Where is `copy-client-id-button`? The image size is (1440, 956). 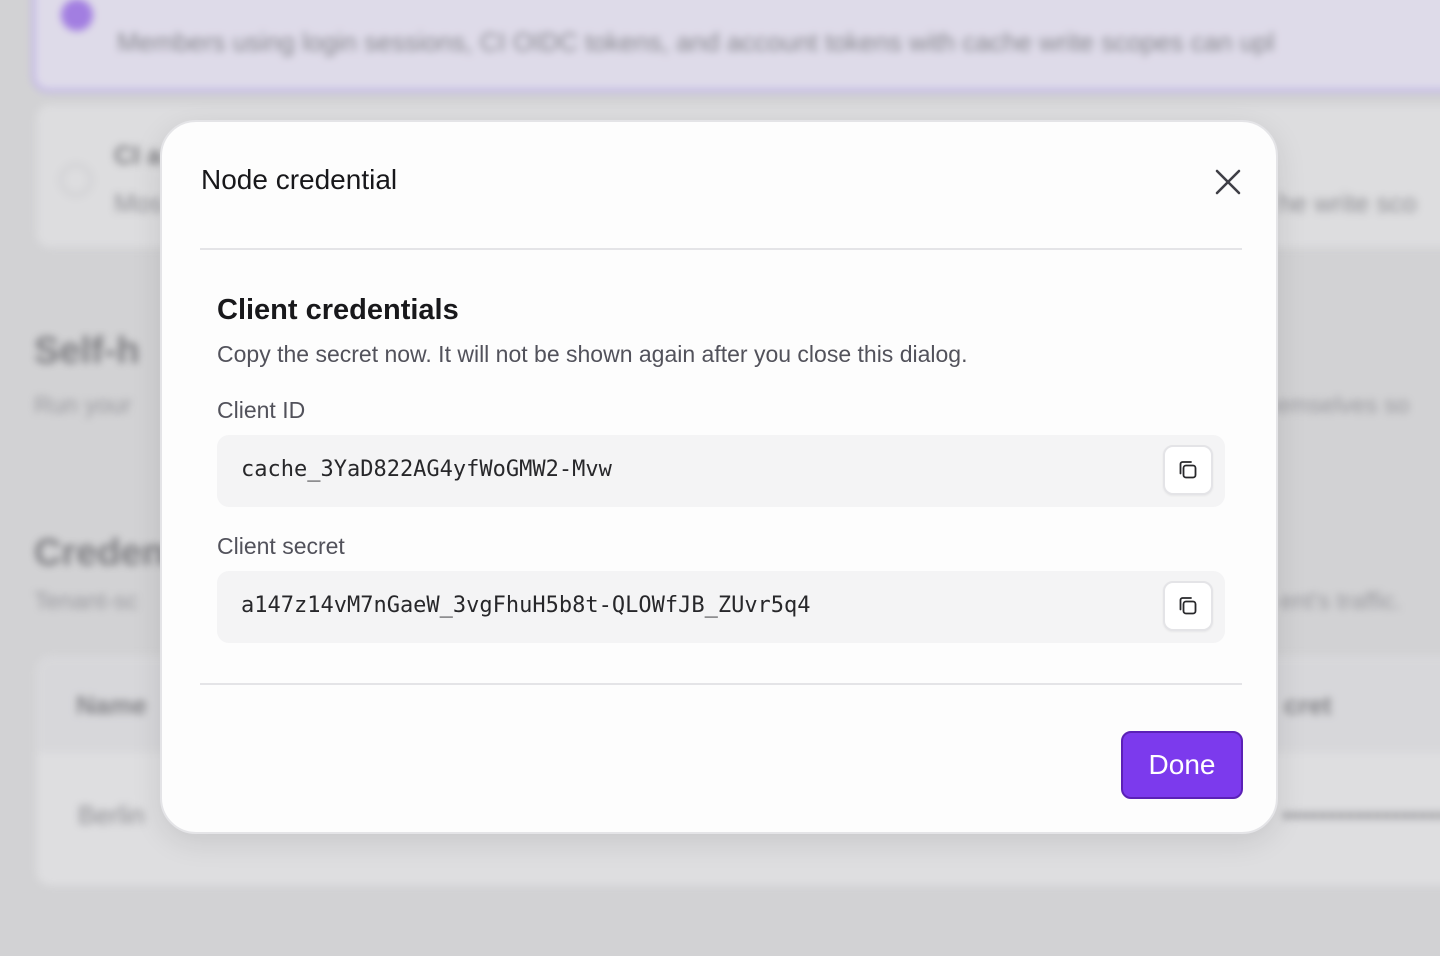 copy-client-id-button is located at coordinates (1188, 470).